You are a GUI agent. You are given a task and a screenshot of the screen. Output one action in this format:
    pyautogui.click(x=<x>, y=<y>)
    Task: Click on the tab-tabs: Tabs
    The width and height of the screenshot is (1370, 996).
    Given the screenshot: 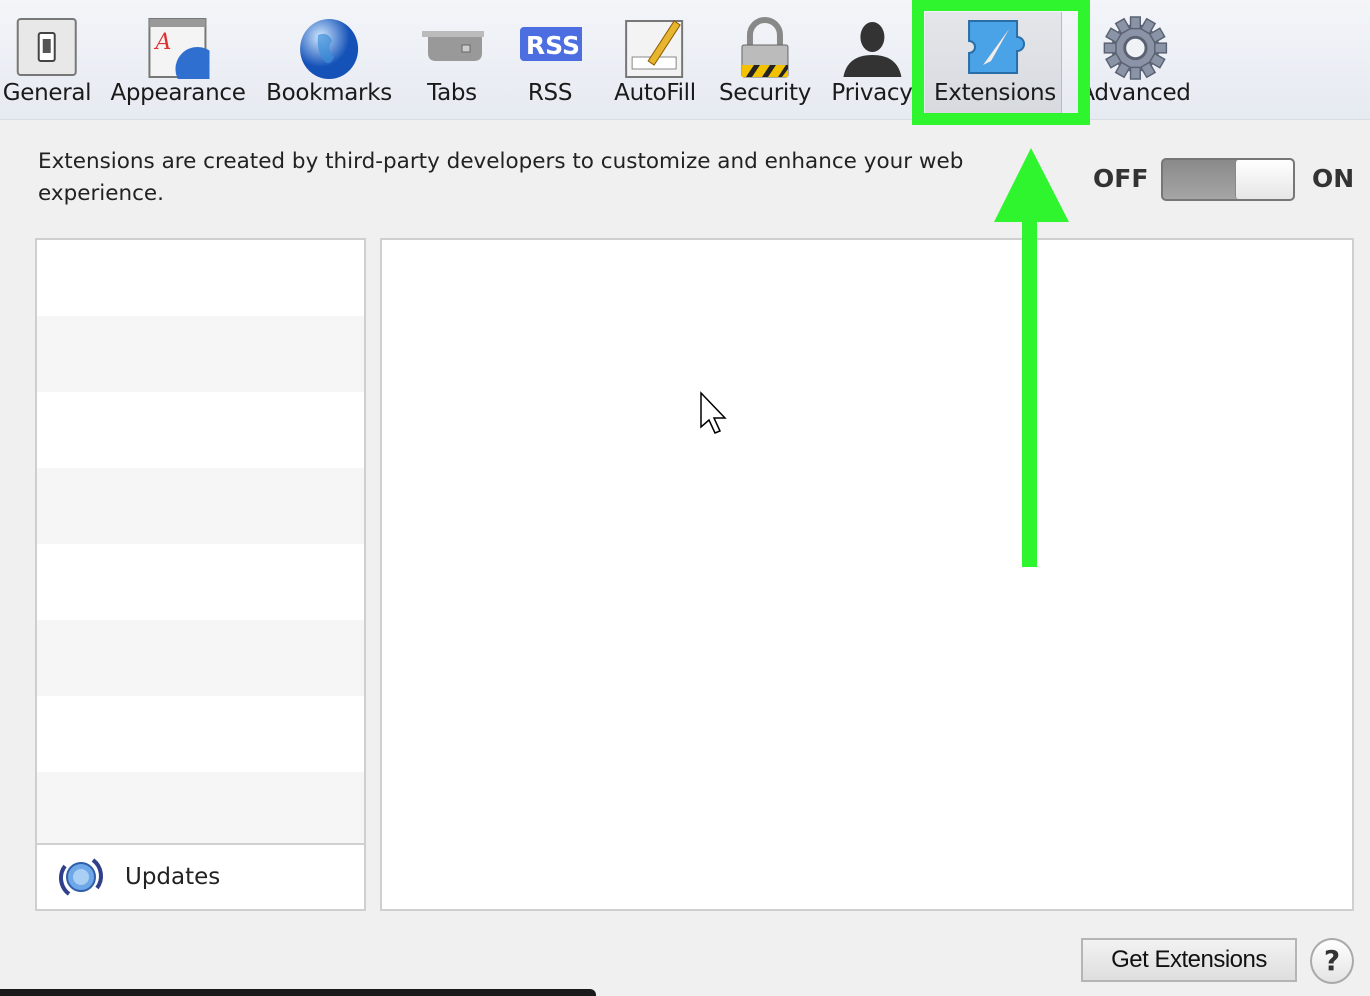 What is the action you would take?
    pyautogui.click(x=452, y=60)
    